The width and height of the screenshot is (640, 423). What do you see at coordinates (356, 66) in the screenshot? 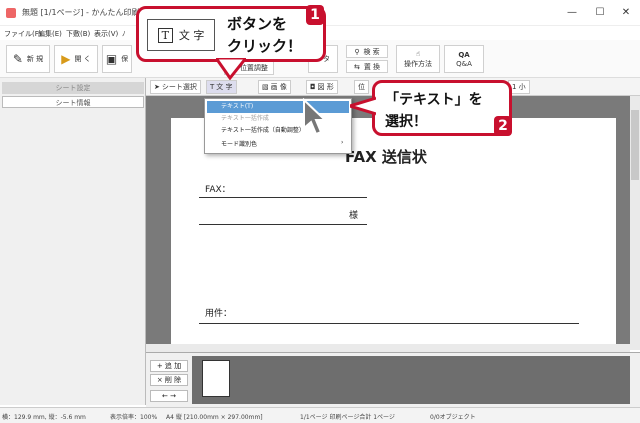
I see `replace-icon: ⇆` at bounding box center [356, 66].